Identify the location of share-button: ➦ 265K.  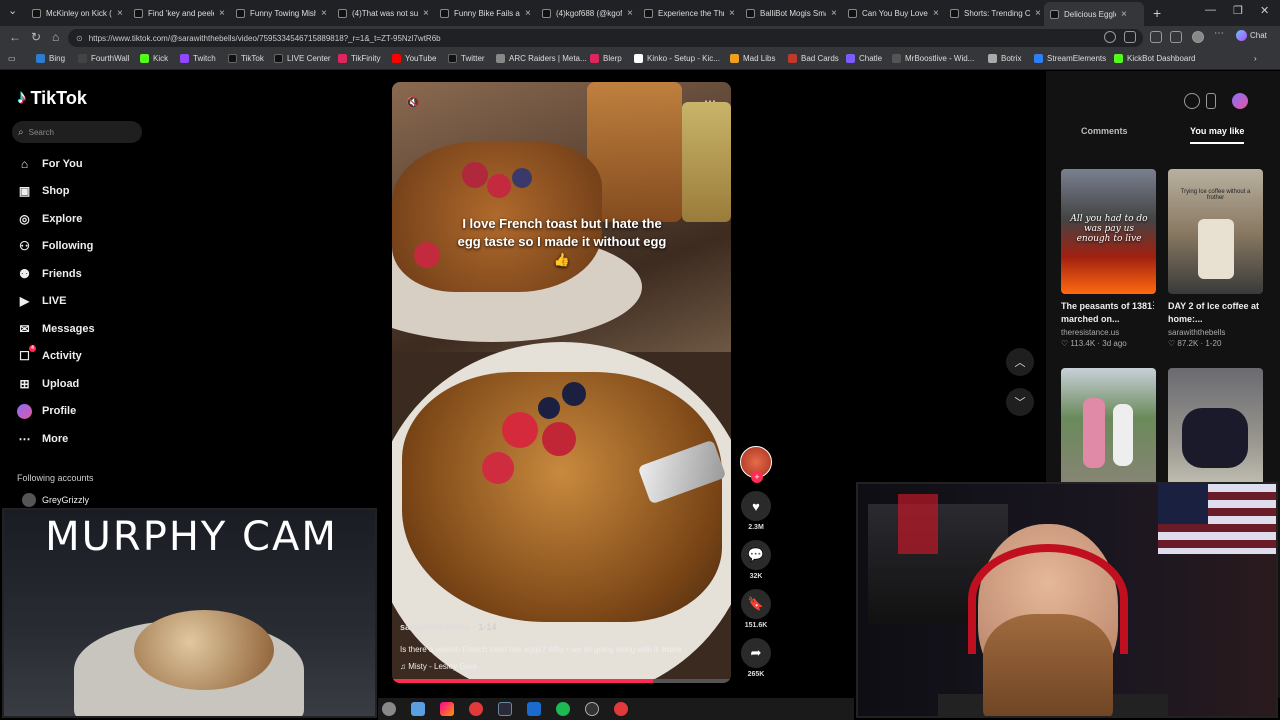
(756, 658).